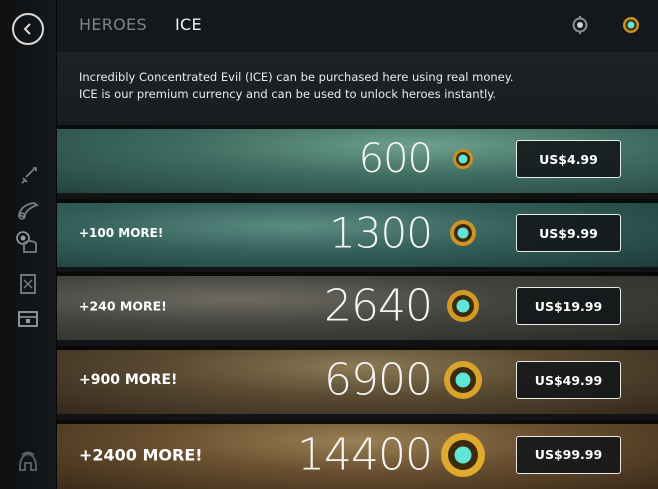  What do you see at coordinates (631, 25) in the screenshot?
I see `ice-currency-icon` at bounding box center [631, 25].